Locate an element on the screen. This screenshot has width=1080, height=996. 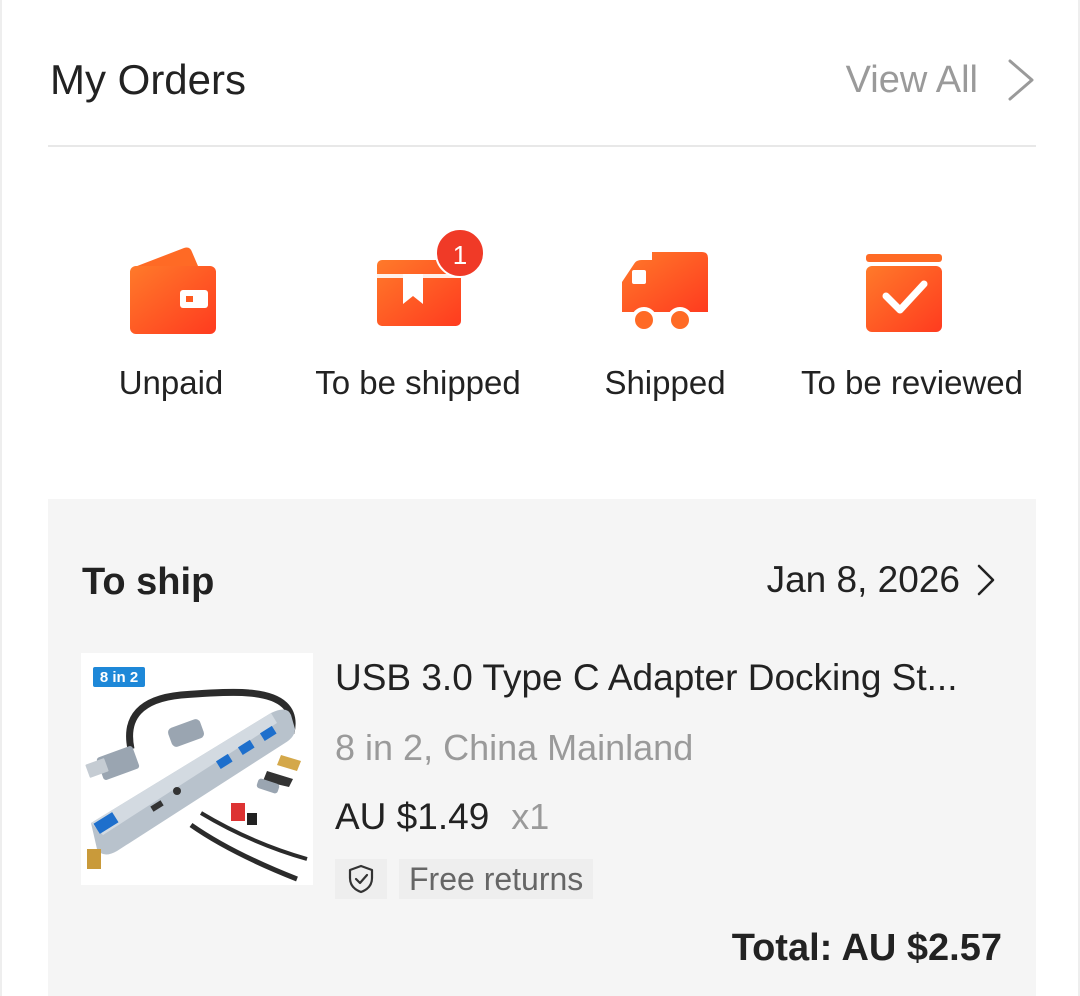
free-returns-badge: Free returns is located at coordinates (464, 879).